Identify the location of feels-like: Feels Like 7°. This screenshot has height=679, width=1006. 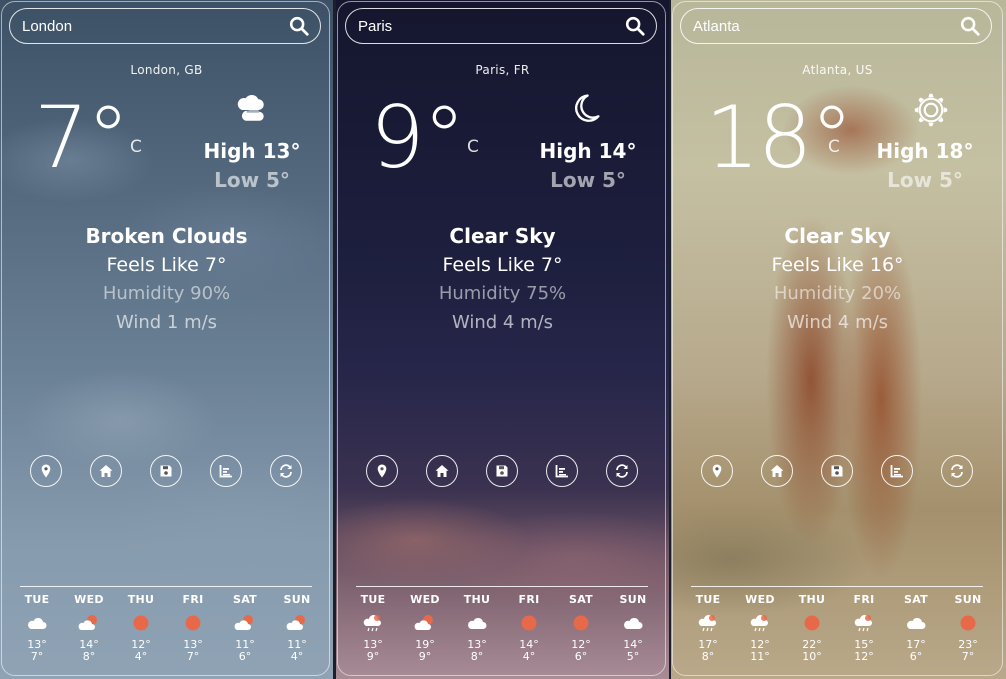
(166, 265).